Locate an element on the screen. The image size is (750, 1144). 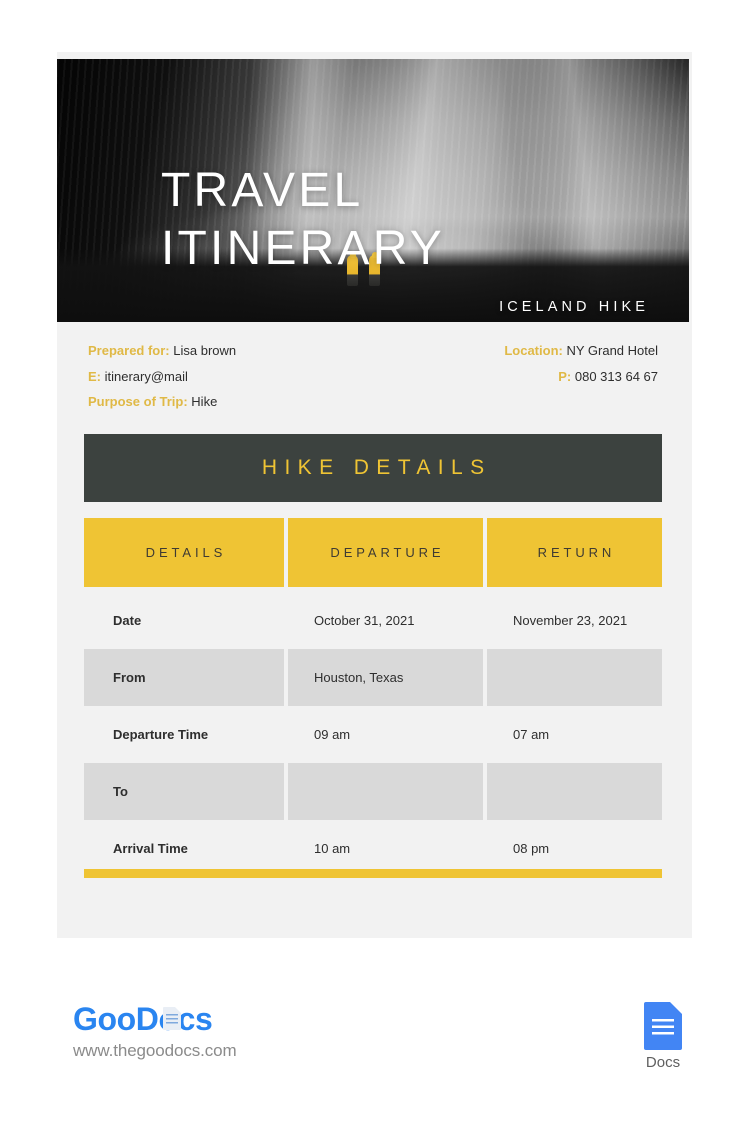
section-header-bar: HIKE DETAILS is located at coordinates (373, 468).